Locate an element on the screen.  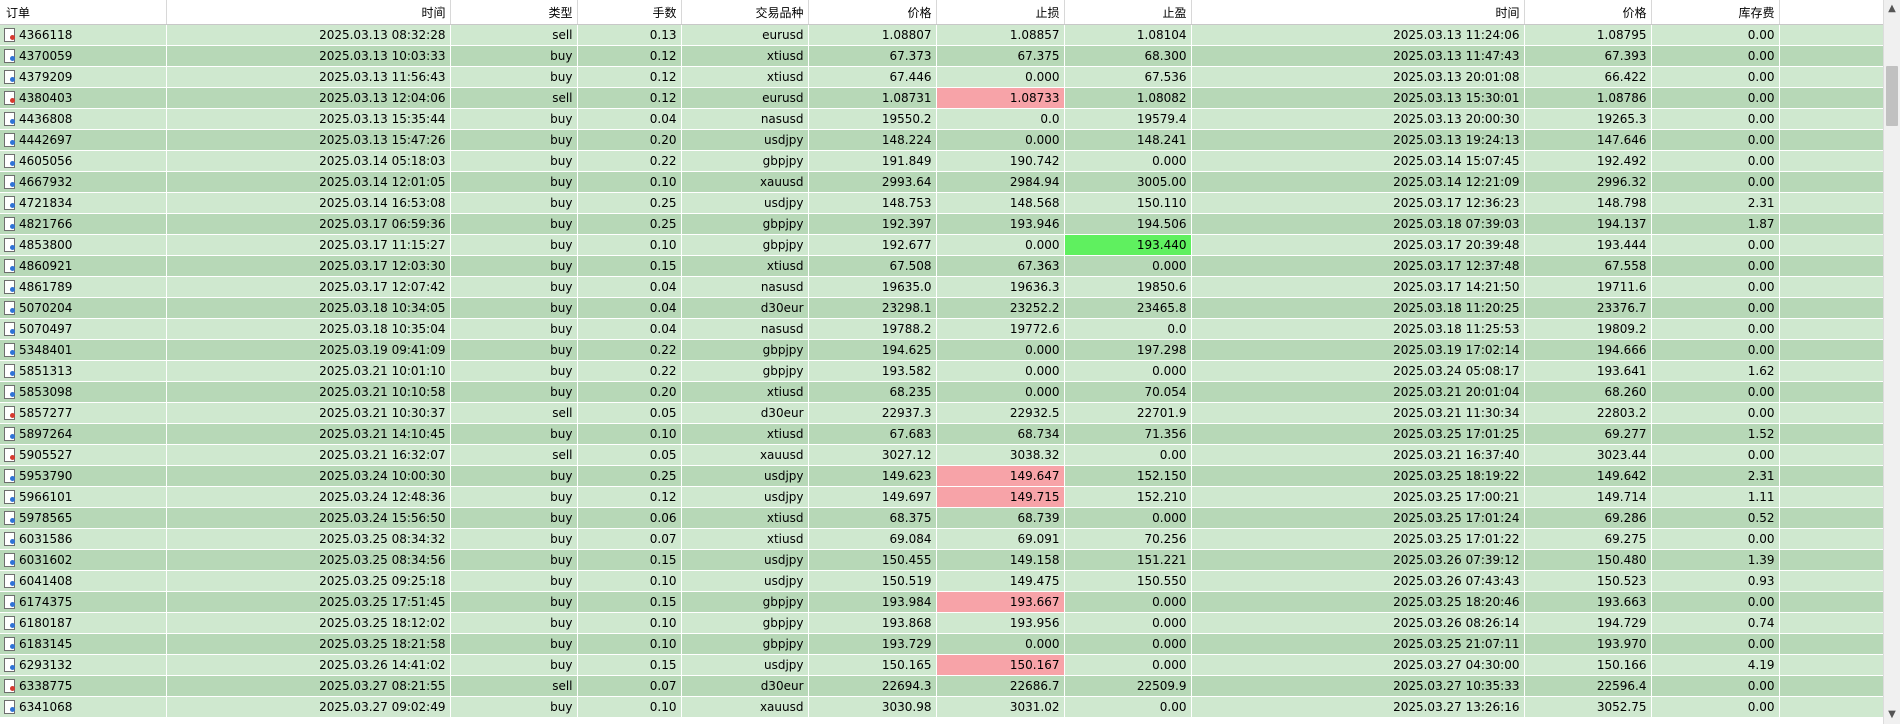
cell-open-price: 192.677 is located at coordinates (872, 245).